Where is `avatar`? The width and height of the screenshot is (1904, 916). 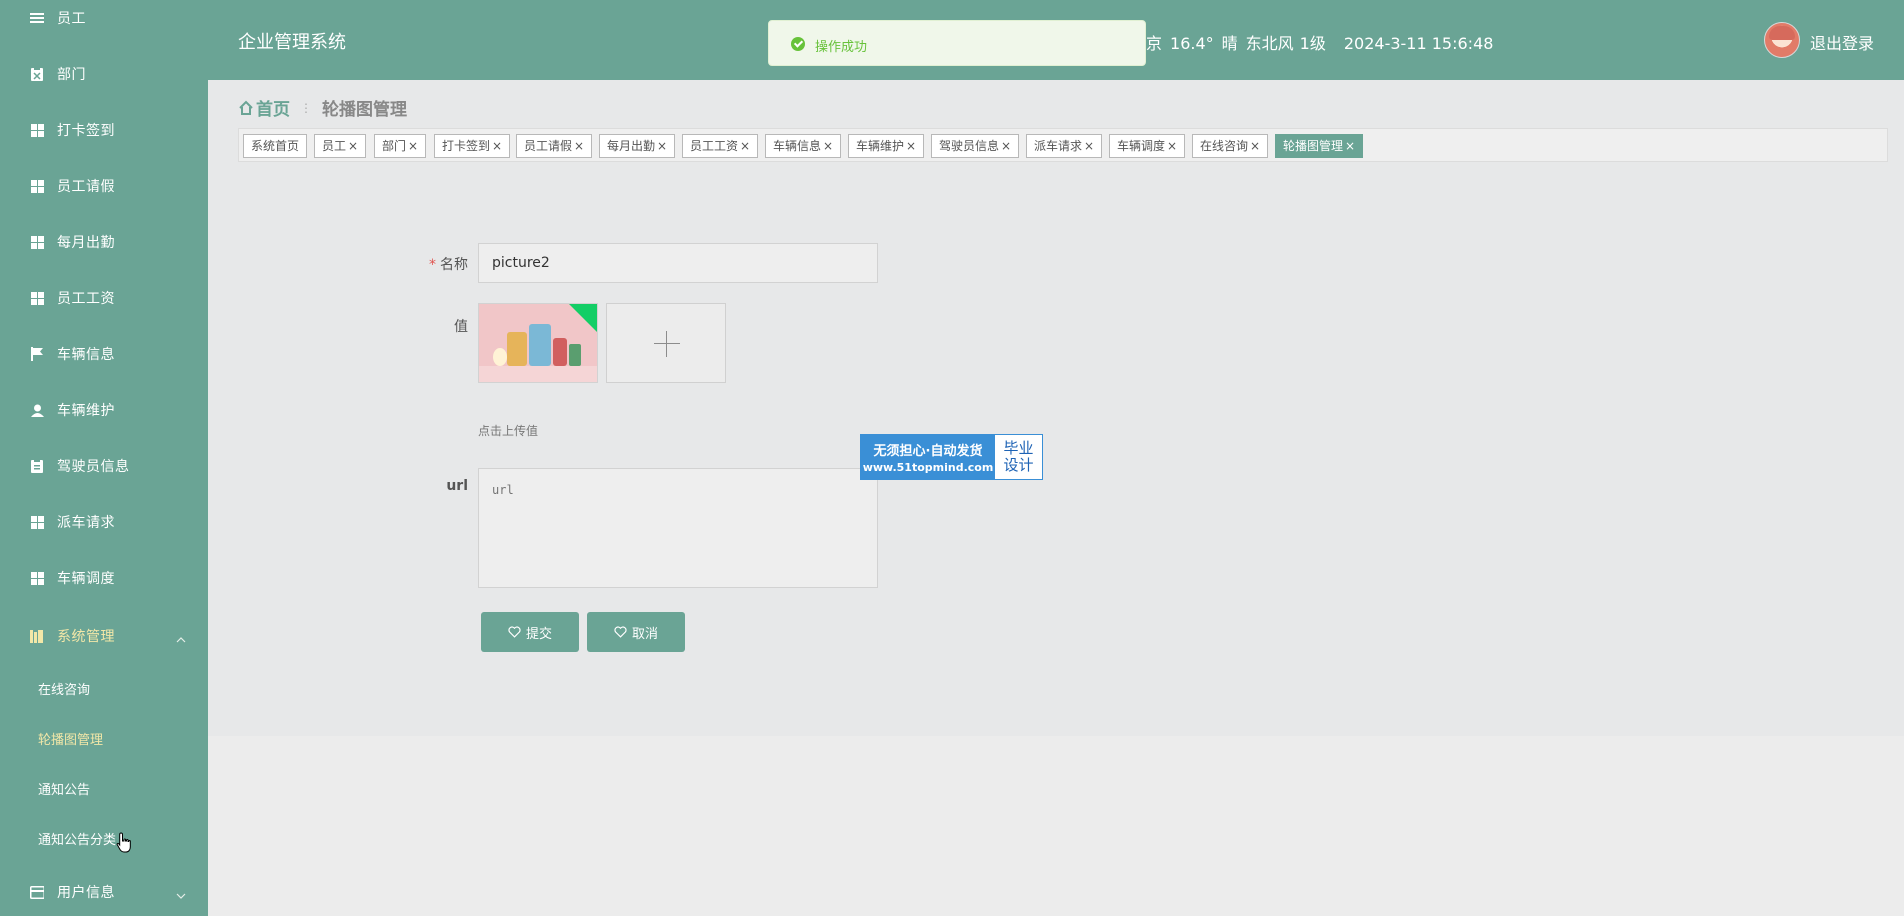
avatar is located at coordinates (1782, 40).